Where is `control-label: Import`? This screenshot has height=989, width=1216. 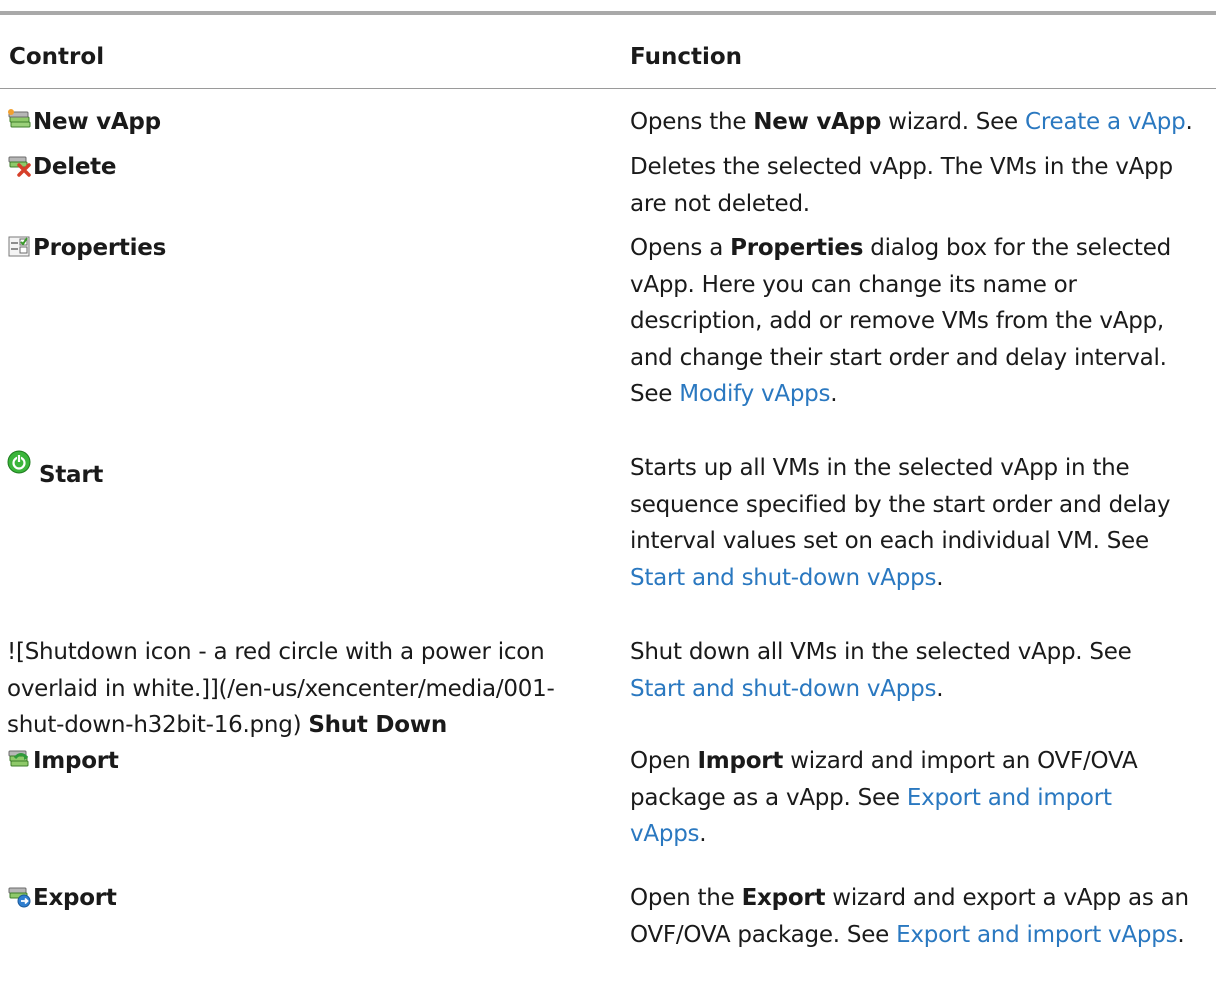
control-label: Import is located at coordinates (76, 761).